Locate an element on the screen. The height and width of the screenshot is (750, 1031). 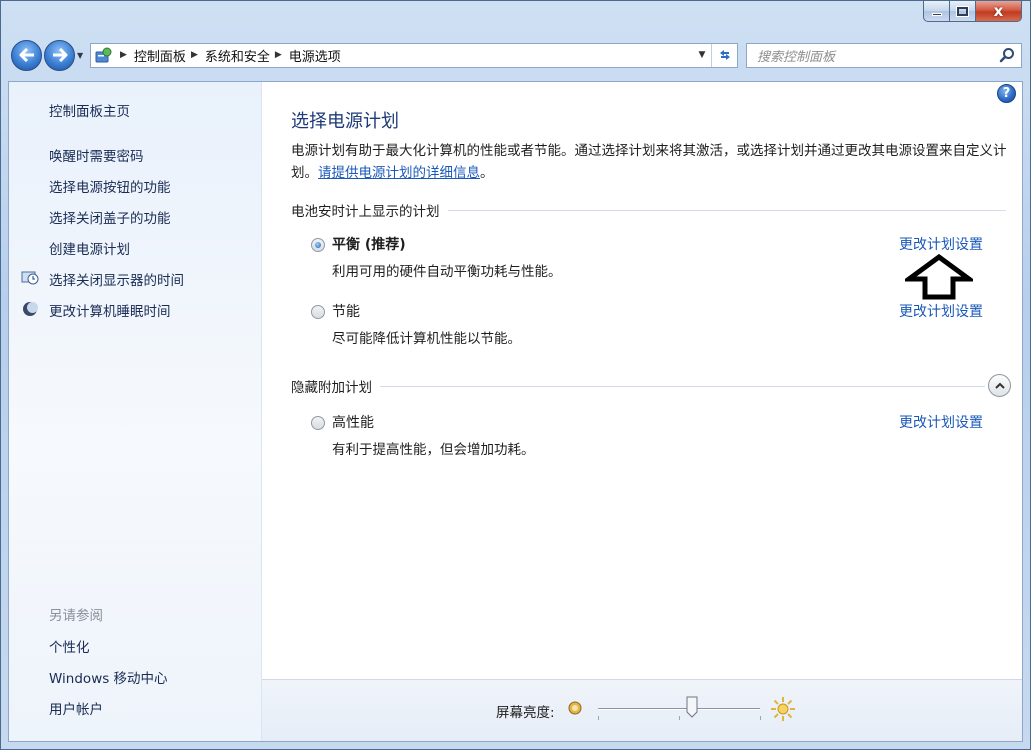
address-controls: ▼ is located at coordinates (715, 55).